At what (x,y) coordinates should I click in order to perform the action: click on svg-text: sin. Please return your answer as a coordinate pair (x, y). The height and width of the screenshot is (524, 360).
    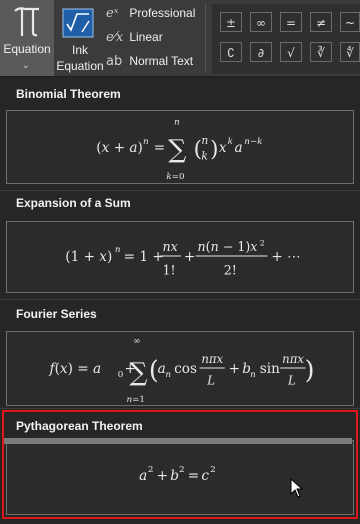
    Looking at the image, I should click on (270, 369).